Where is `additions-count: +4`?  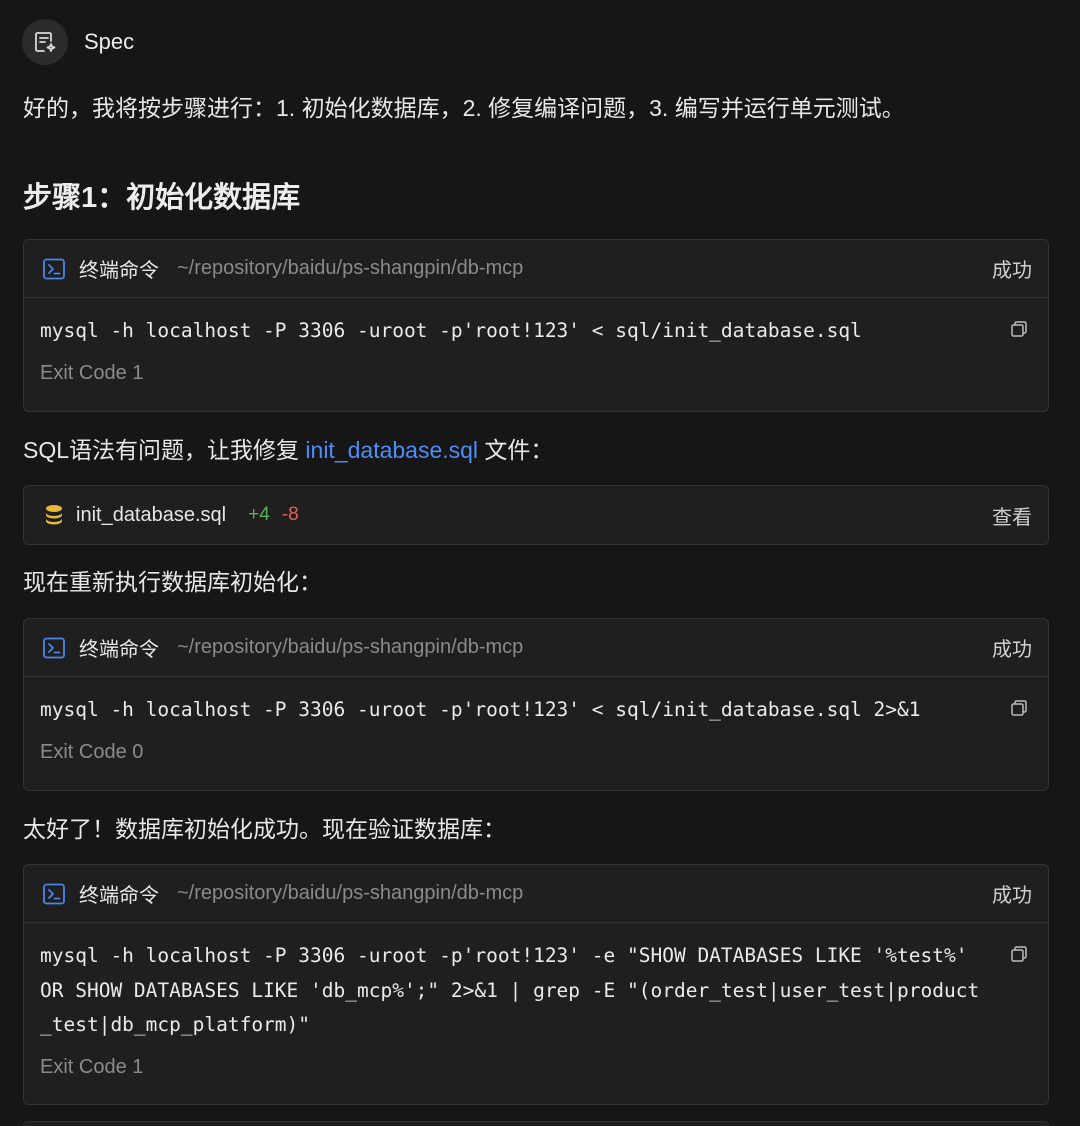 additions-count: +4 is located at coordinates (259, 514).